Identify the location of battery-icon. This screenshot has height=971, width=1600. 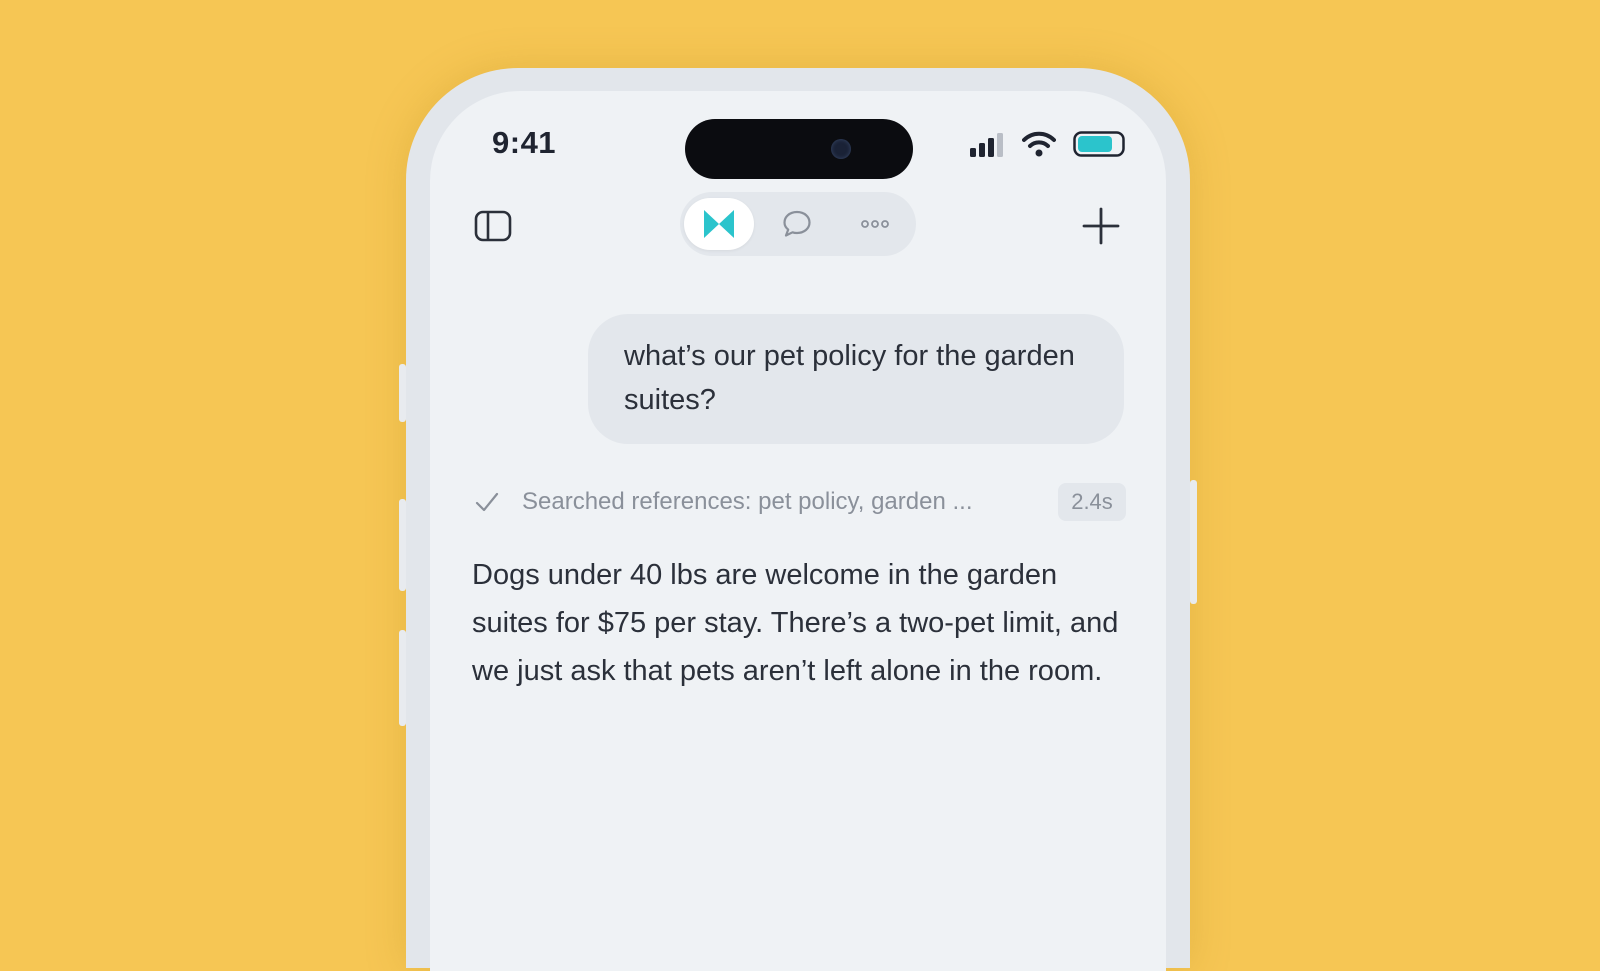
(1099, 144).